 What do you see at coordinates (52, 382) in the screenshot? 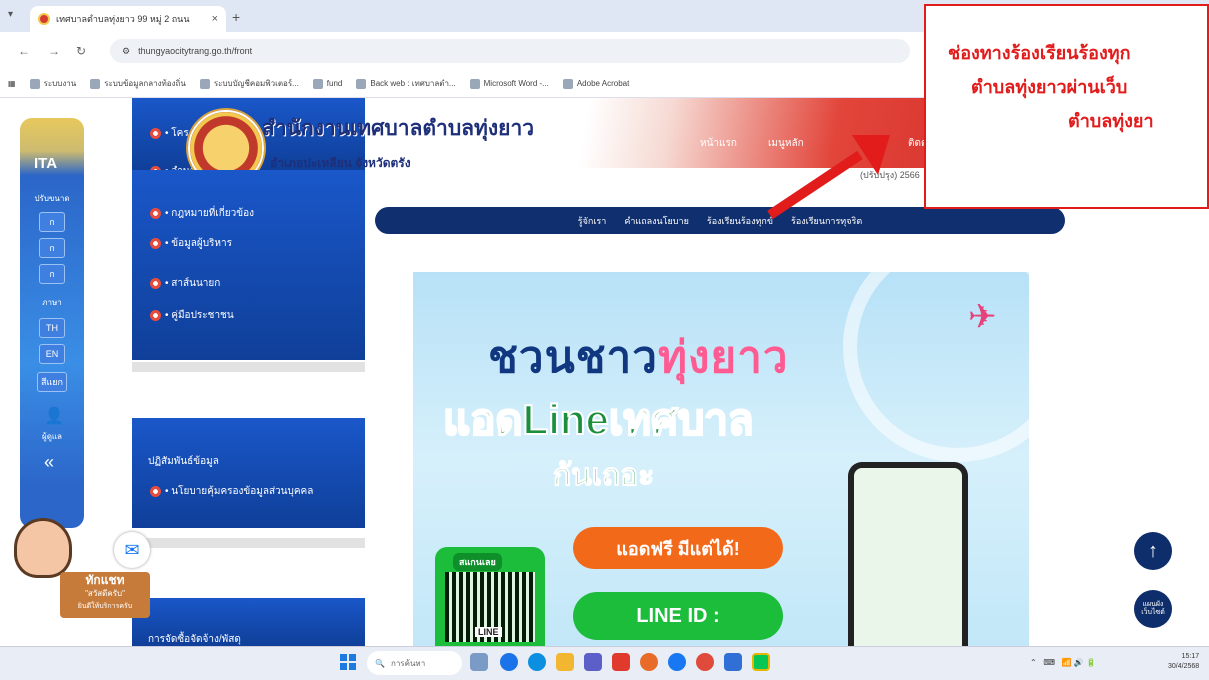
I see `contrast-button: สีแยก` at bounding box center [52, 382].